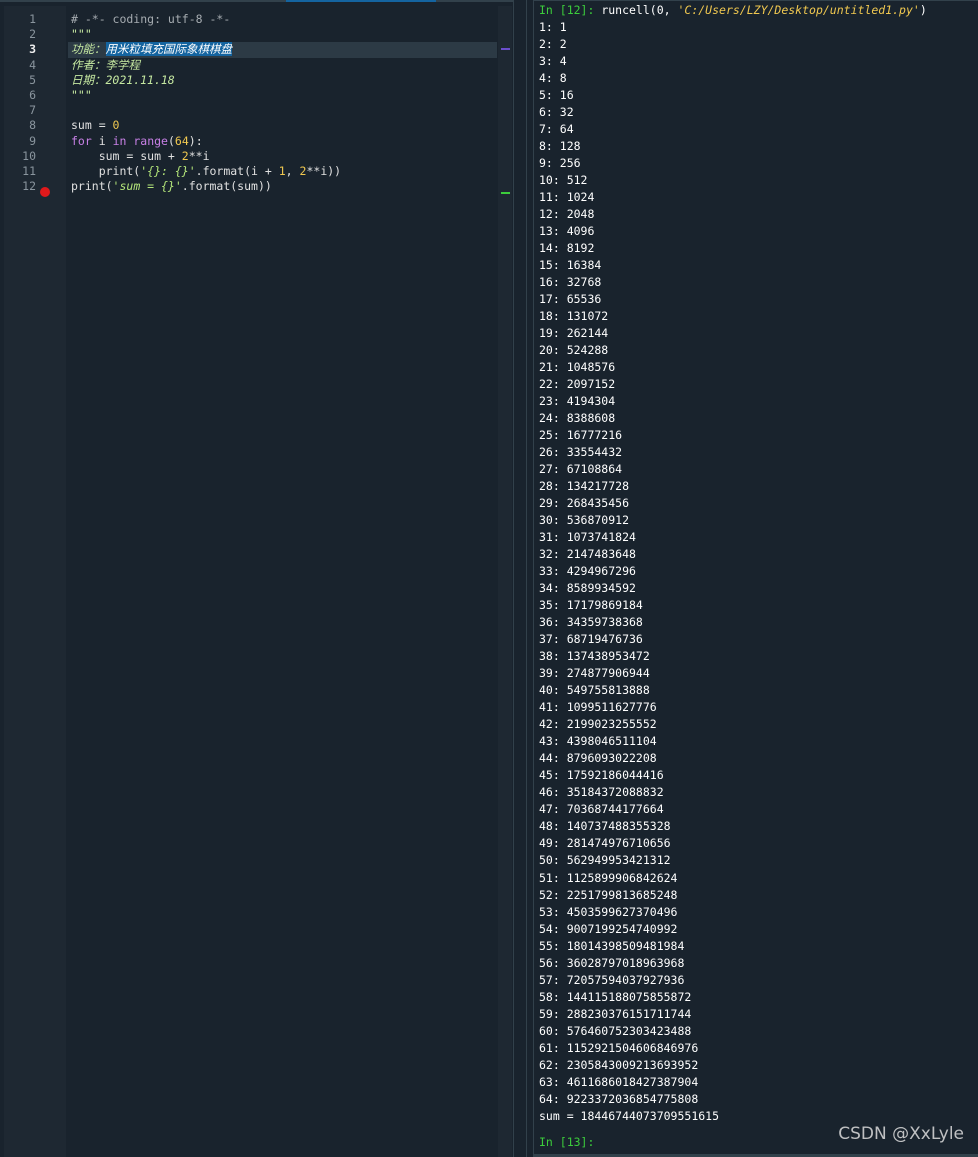 The width and height of the screenshot is (978, 1157). What do you see at coordinates (594, 673) in the screenshot?
I see `console-output-line: 39: 274877906944` at bounding box center [594, 673].